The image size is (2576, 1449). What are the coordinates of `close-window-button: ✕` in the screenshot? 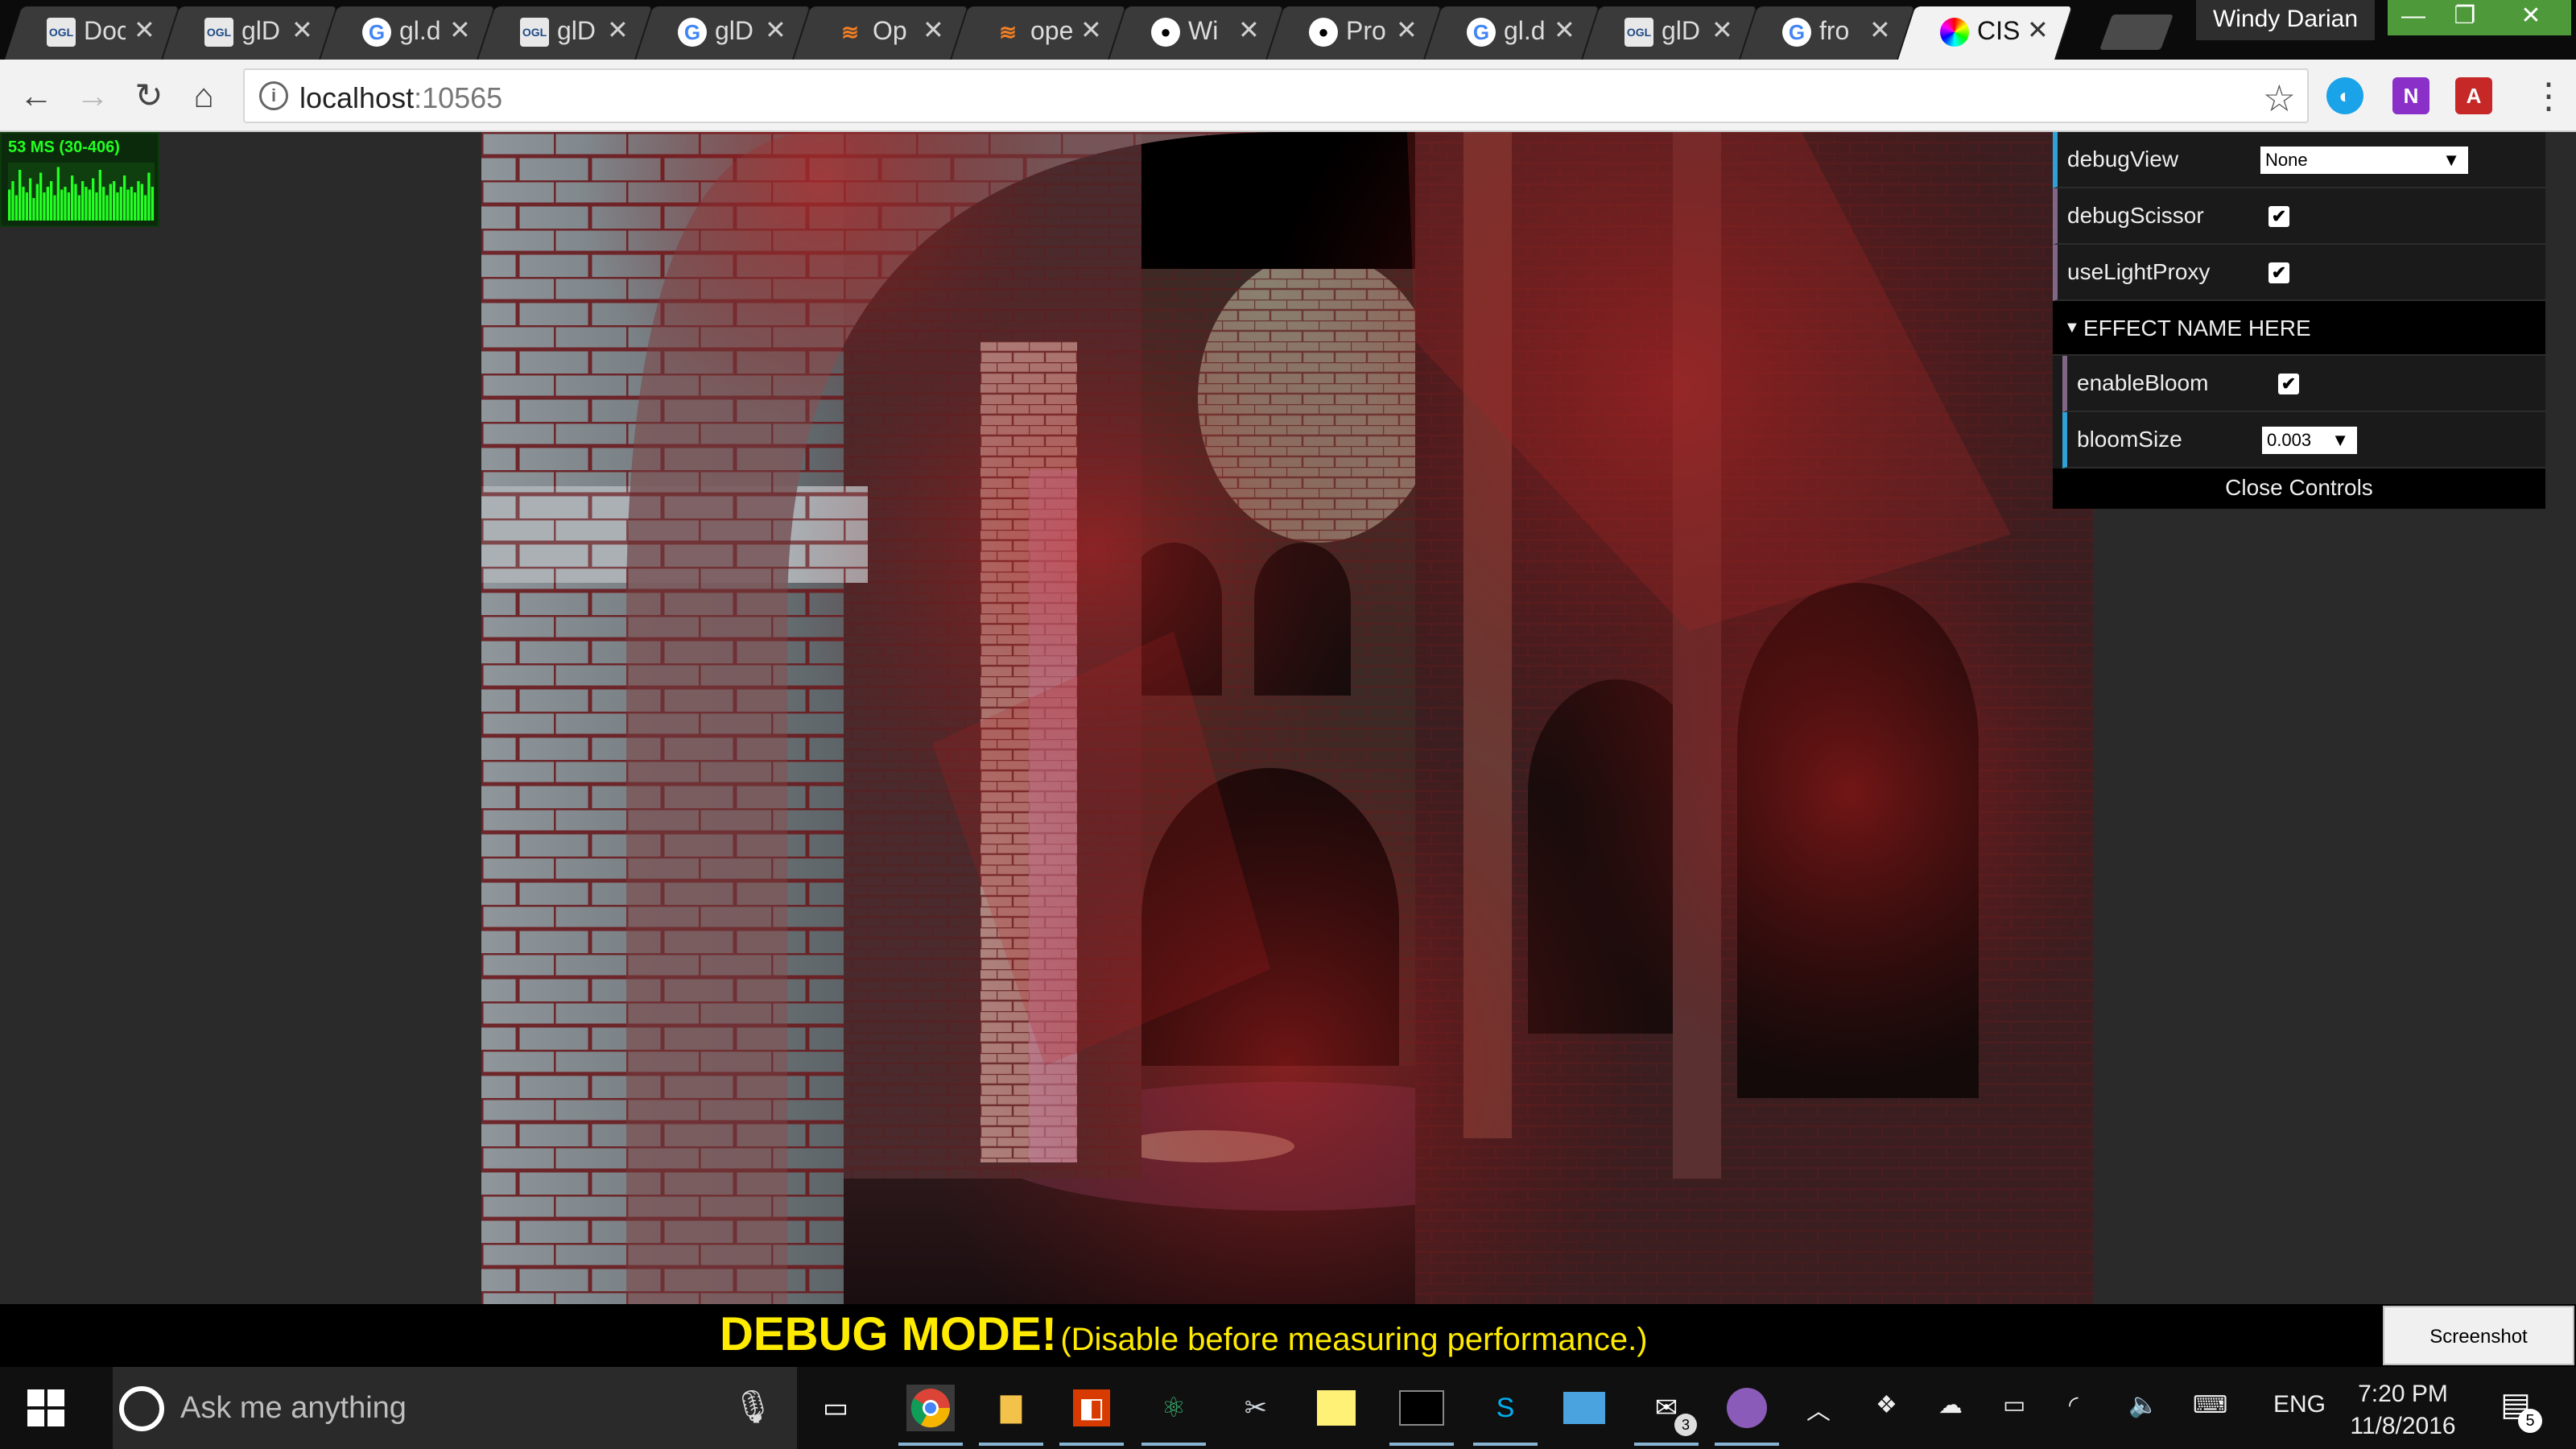 It's located at (2531, 17).